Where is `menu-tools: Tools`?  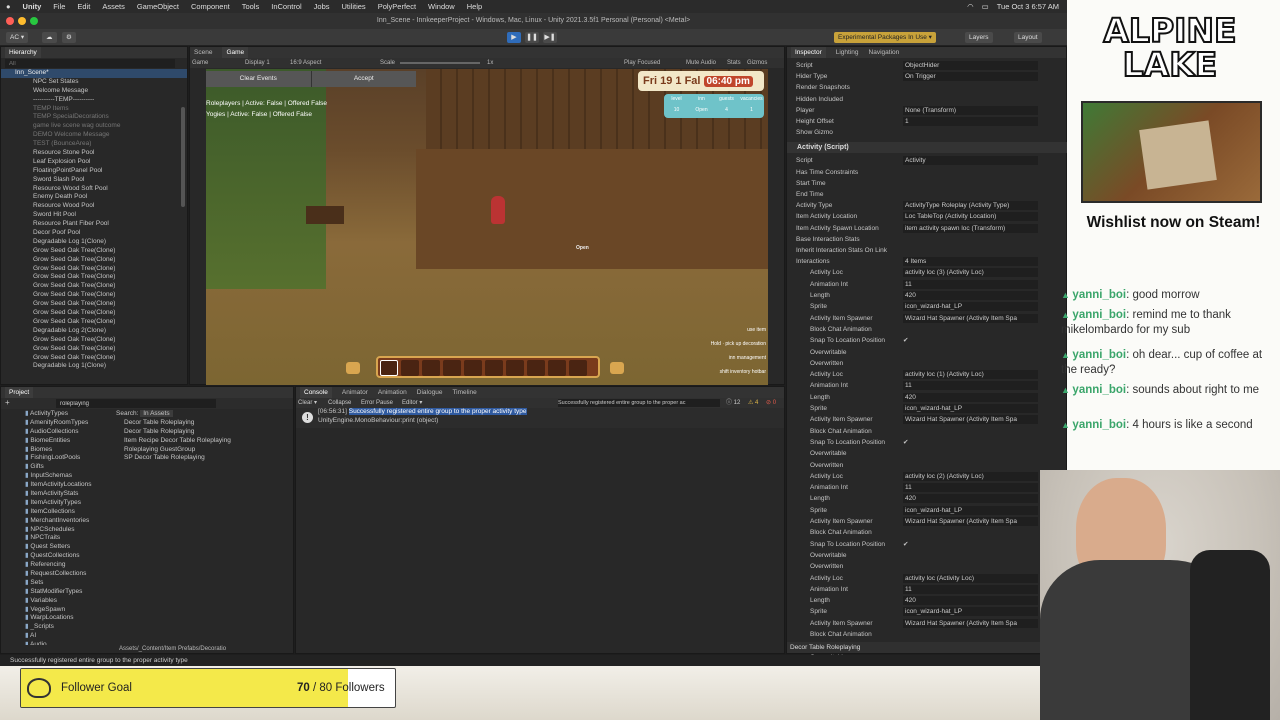 menu-tools: Tools is located at coordinates (251, 6).